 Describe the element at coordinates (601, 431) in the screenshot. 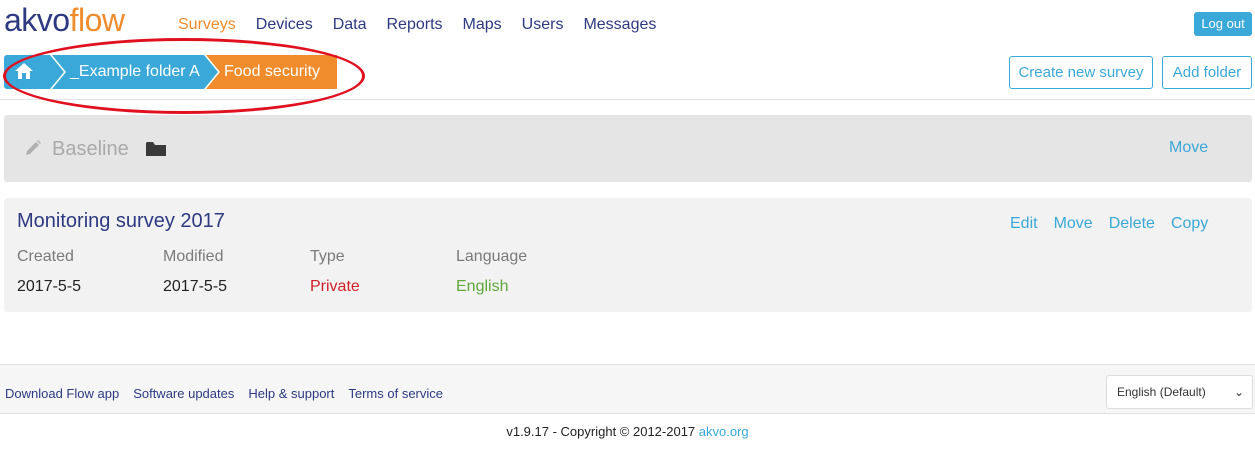

I see `copyright-text: v1.9.17 - Copyright © 2012-2017` at that location.